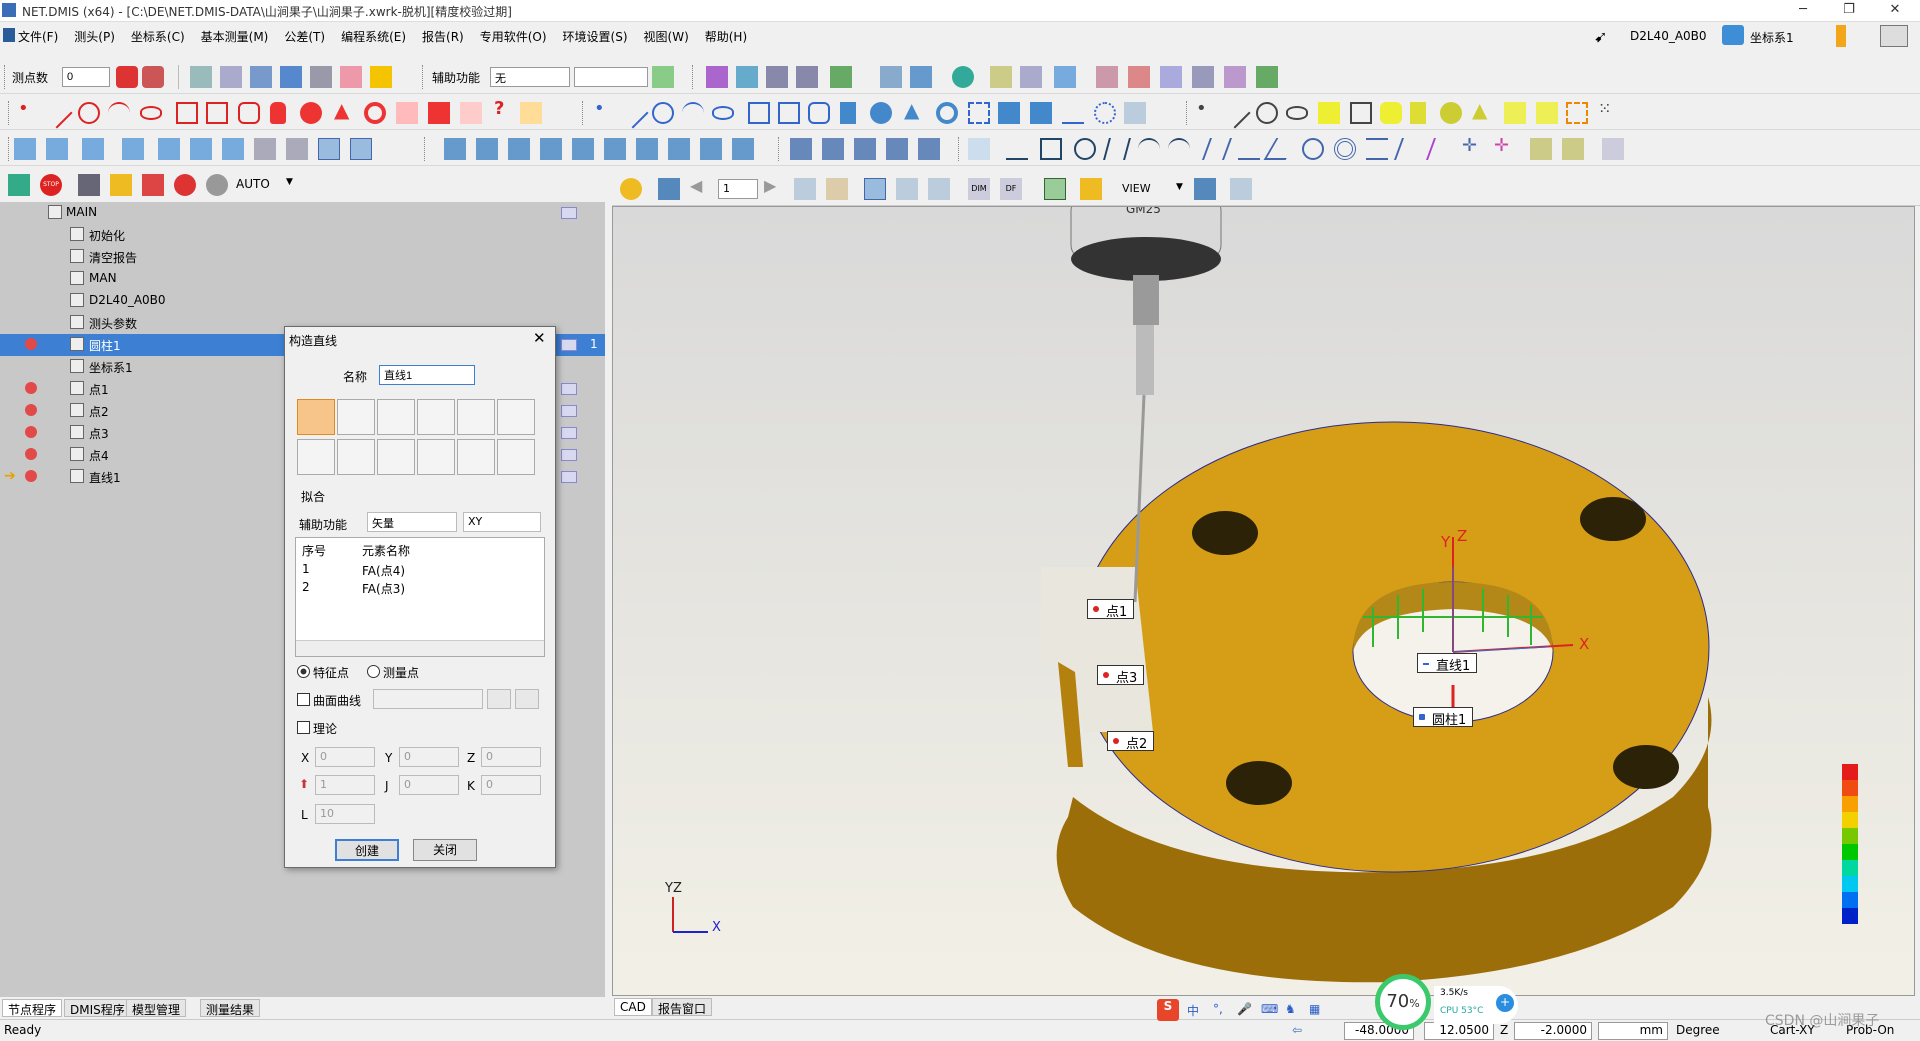 Image resolution: width=1920 pixels, height=1041 pixels. Describe the element at coordinates (1241, 189) in the screenshot. I see `view-zoom-icon` at that location.